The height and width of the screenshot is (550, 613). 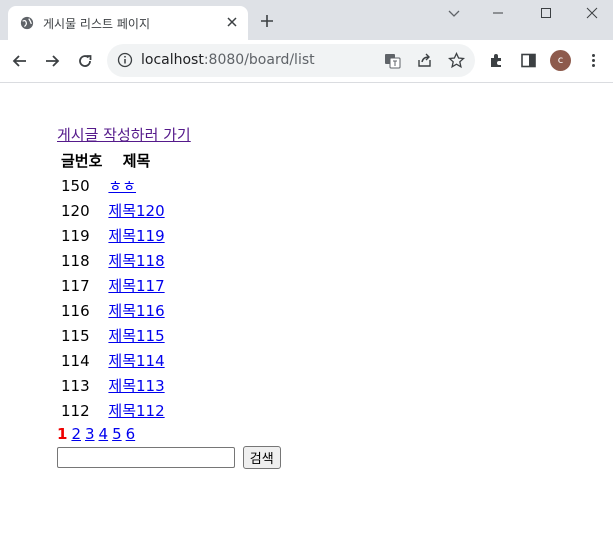 I want to click on page-link: 3, so click(x=90, y=434).